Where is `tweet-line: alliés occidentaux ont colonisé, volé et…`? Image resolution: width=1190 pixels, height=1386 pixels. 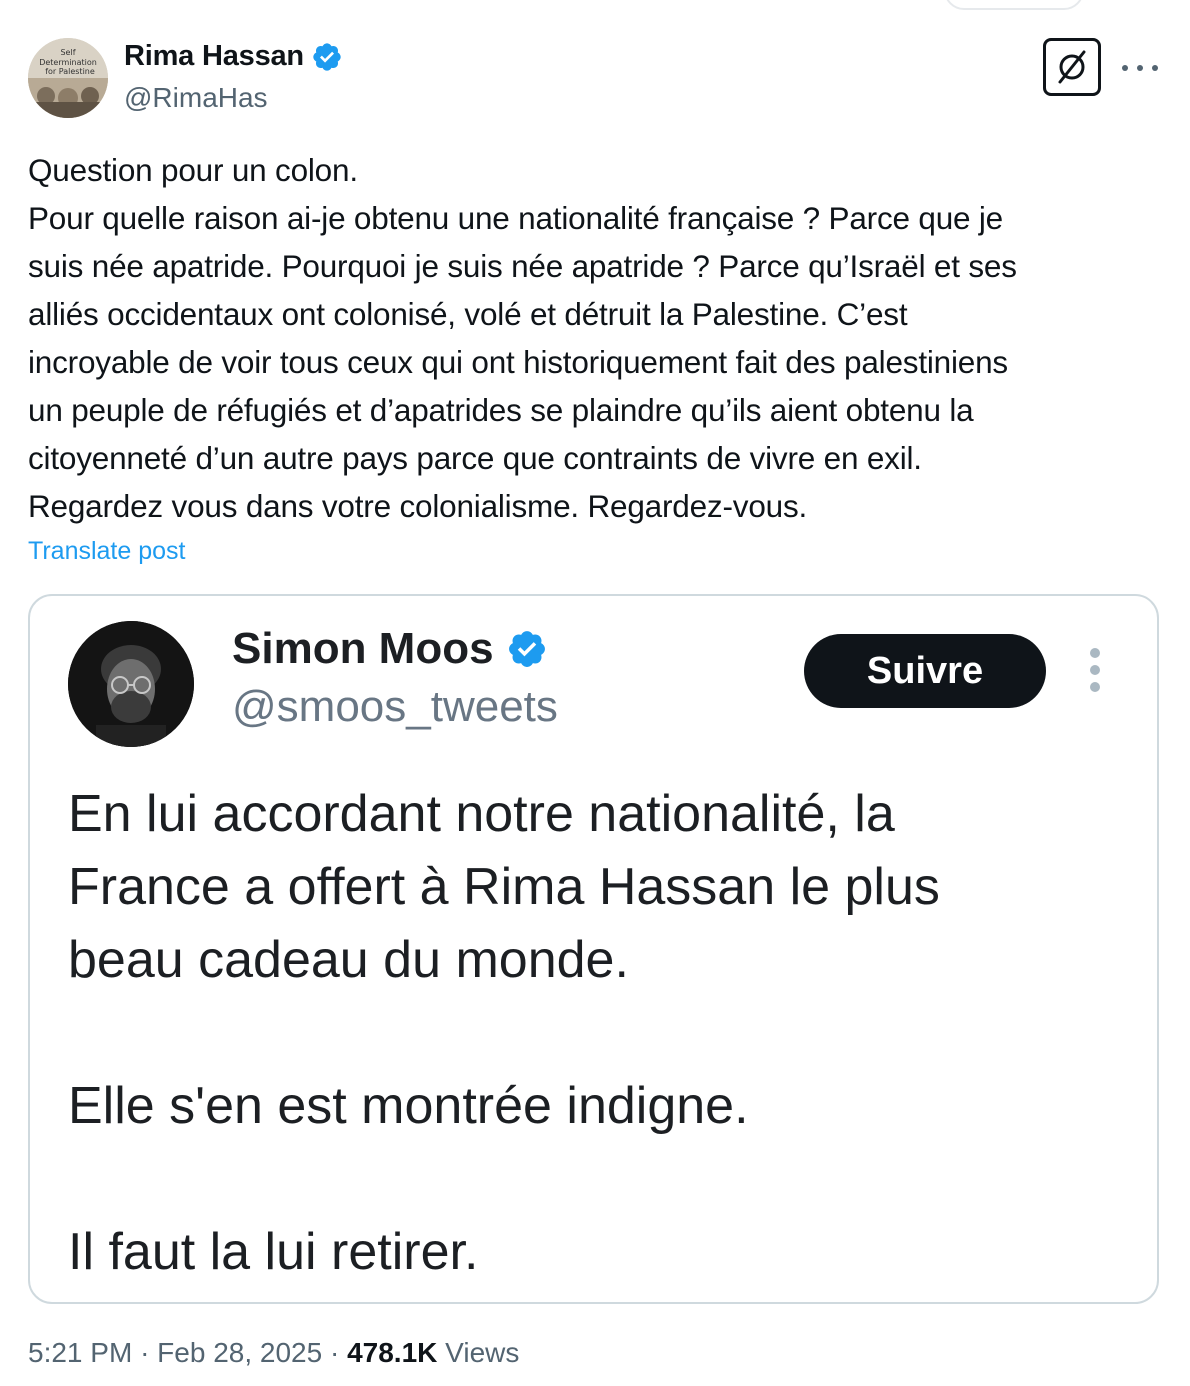 tweet-line: alliés occidentaux ont colonisé, volé et… is located at coordinates (468, 314).